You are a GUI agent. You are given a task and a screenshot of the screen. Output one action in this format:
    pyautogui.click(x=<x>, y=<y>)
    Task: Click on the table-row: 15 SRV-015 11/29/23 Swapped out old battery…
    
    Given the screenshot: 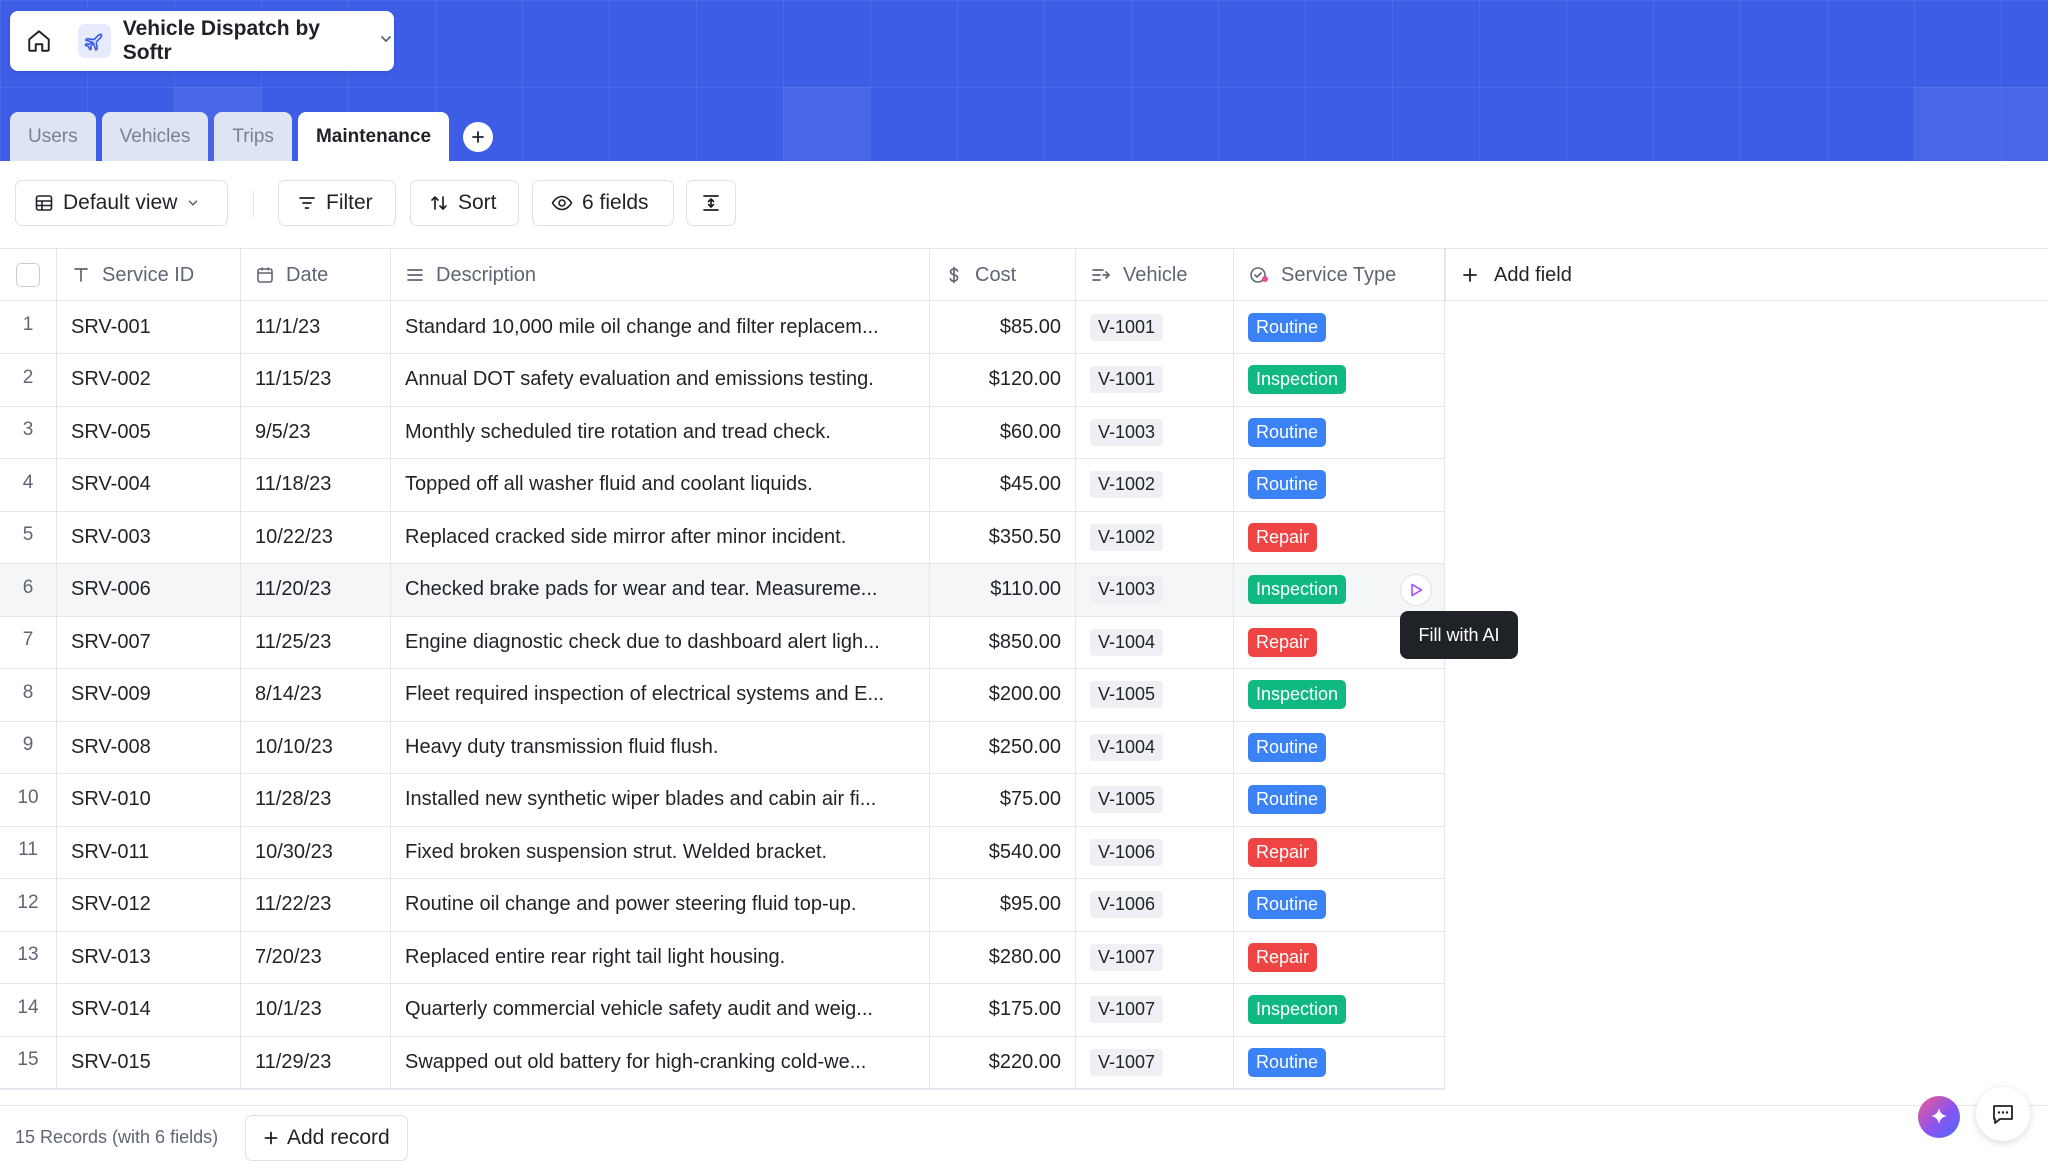 What is the action you would take?
    pyautogui.click(x=722, y=1062)
    